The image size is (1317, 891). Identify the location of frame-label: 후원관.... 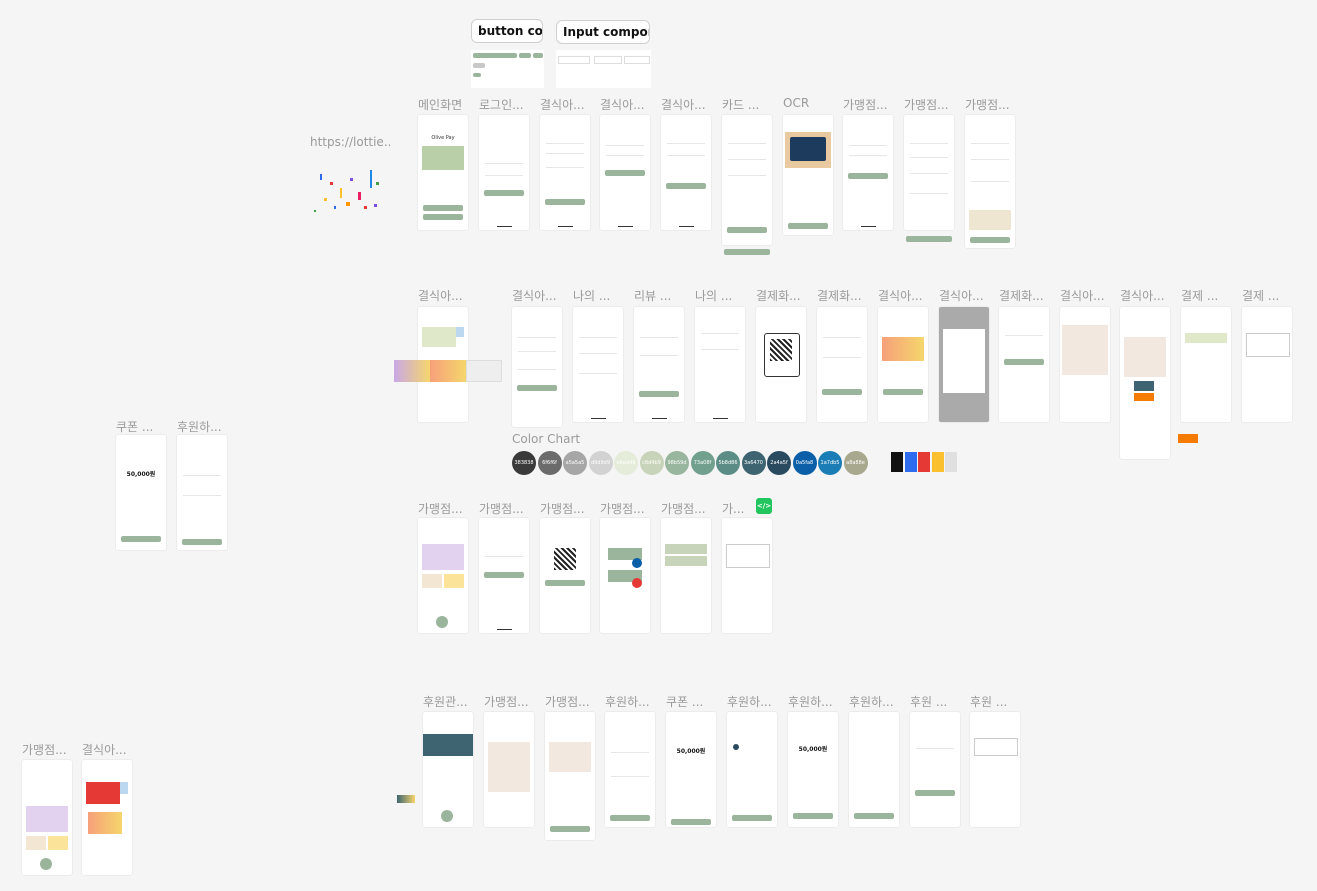
(445, 702).